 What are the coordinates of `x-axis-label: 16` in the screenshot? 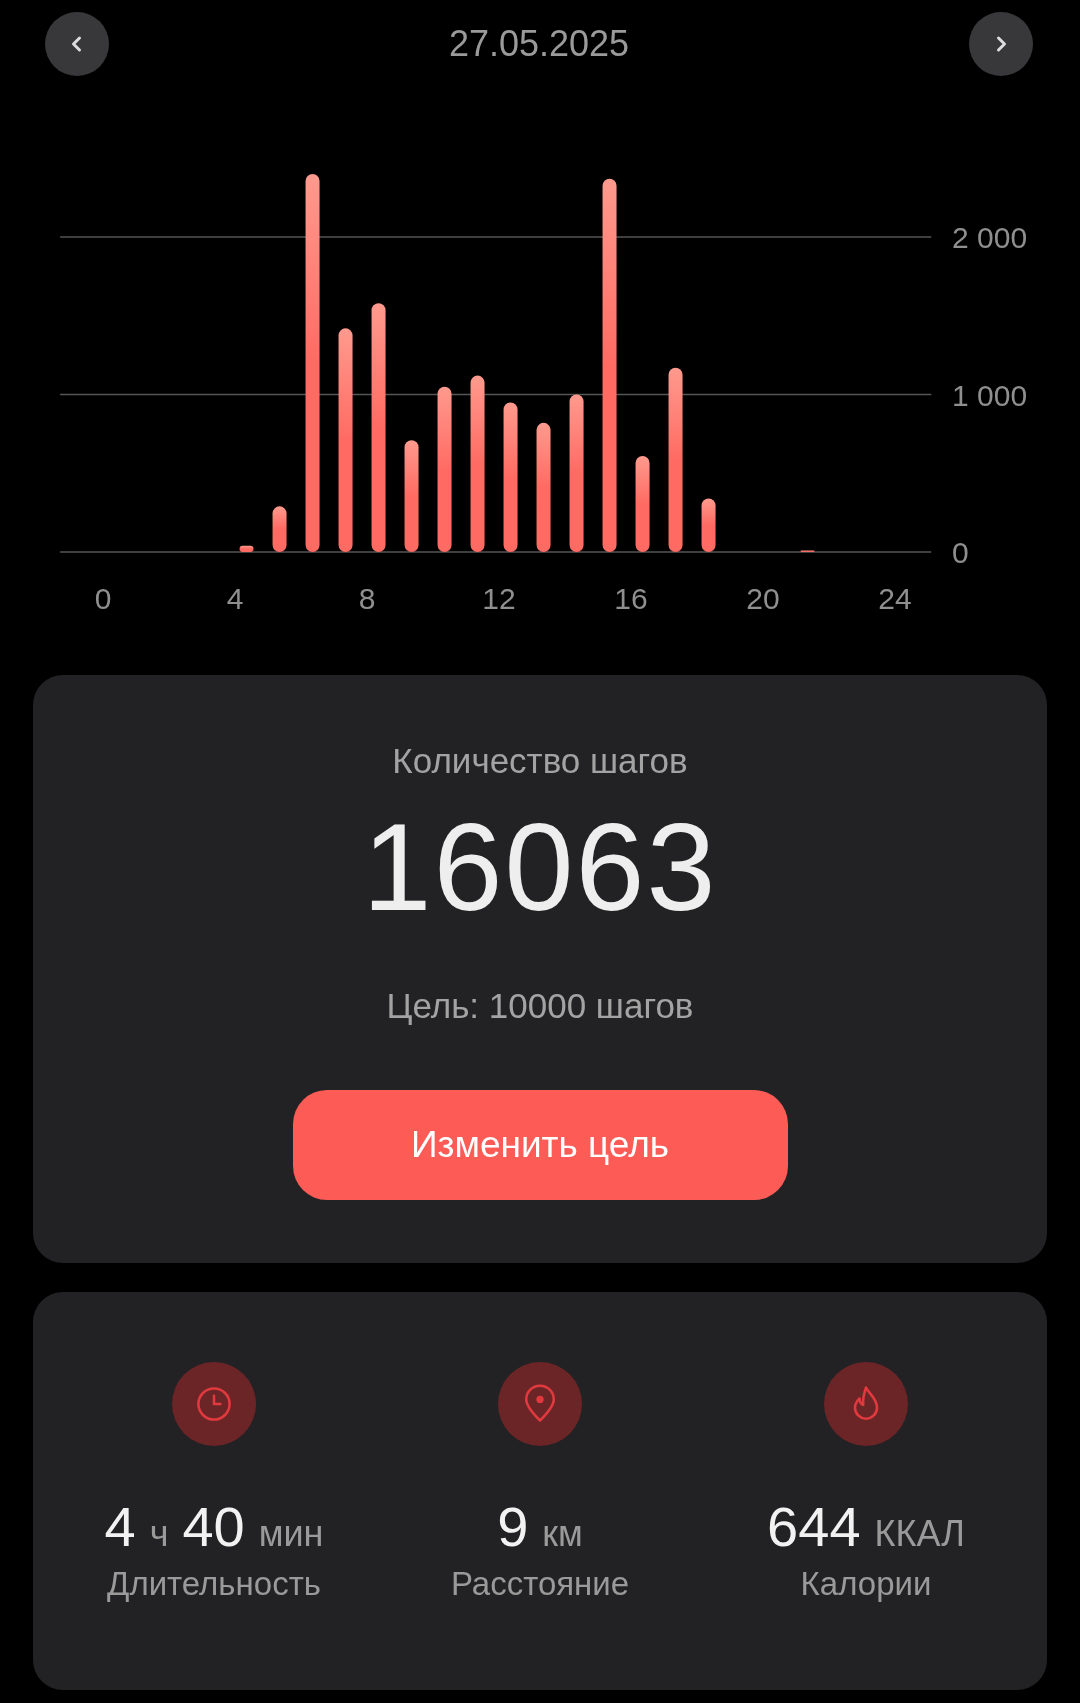 It's located at (631, 598).